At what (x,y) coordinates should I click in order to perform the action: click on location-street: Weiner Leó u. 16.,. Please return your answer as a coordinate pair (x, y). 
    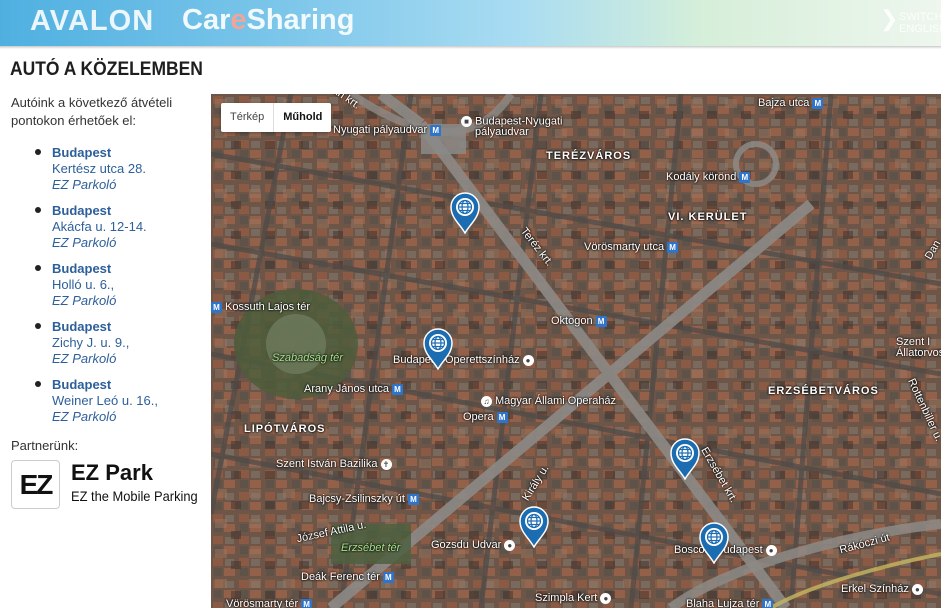
    Looking at the image, I should click on (105, 400).